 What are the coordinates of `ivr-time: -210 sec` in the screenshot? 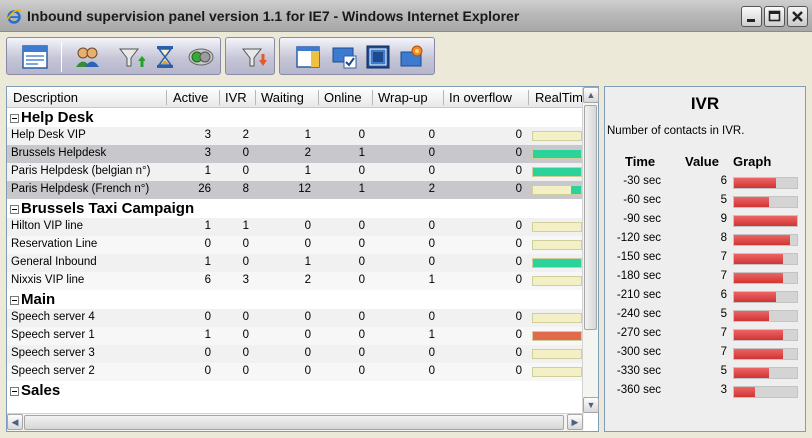 It's located at (638, 295).